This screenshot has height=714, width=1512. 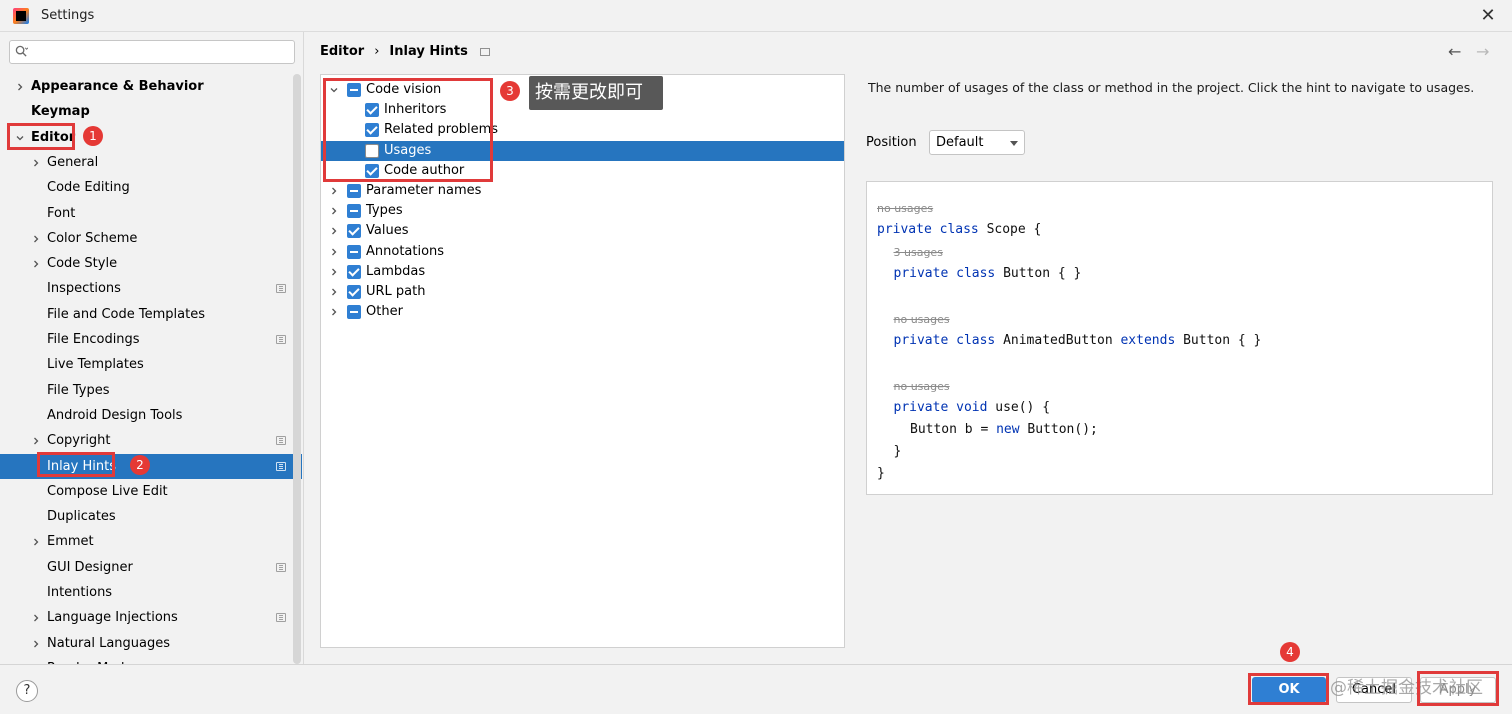 What do you see at coordinates (151, 567) in the screenshot?
I see `sidebar-item-gui-designer: GUI Designer` at bounding box center [151, 567].